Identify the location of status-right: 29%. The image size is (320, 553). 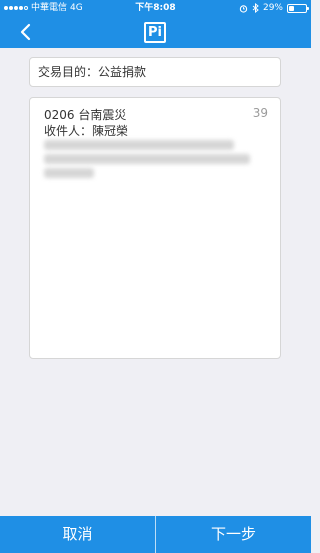
(274, 8).